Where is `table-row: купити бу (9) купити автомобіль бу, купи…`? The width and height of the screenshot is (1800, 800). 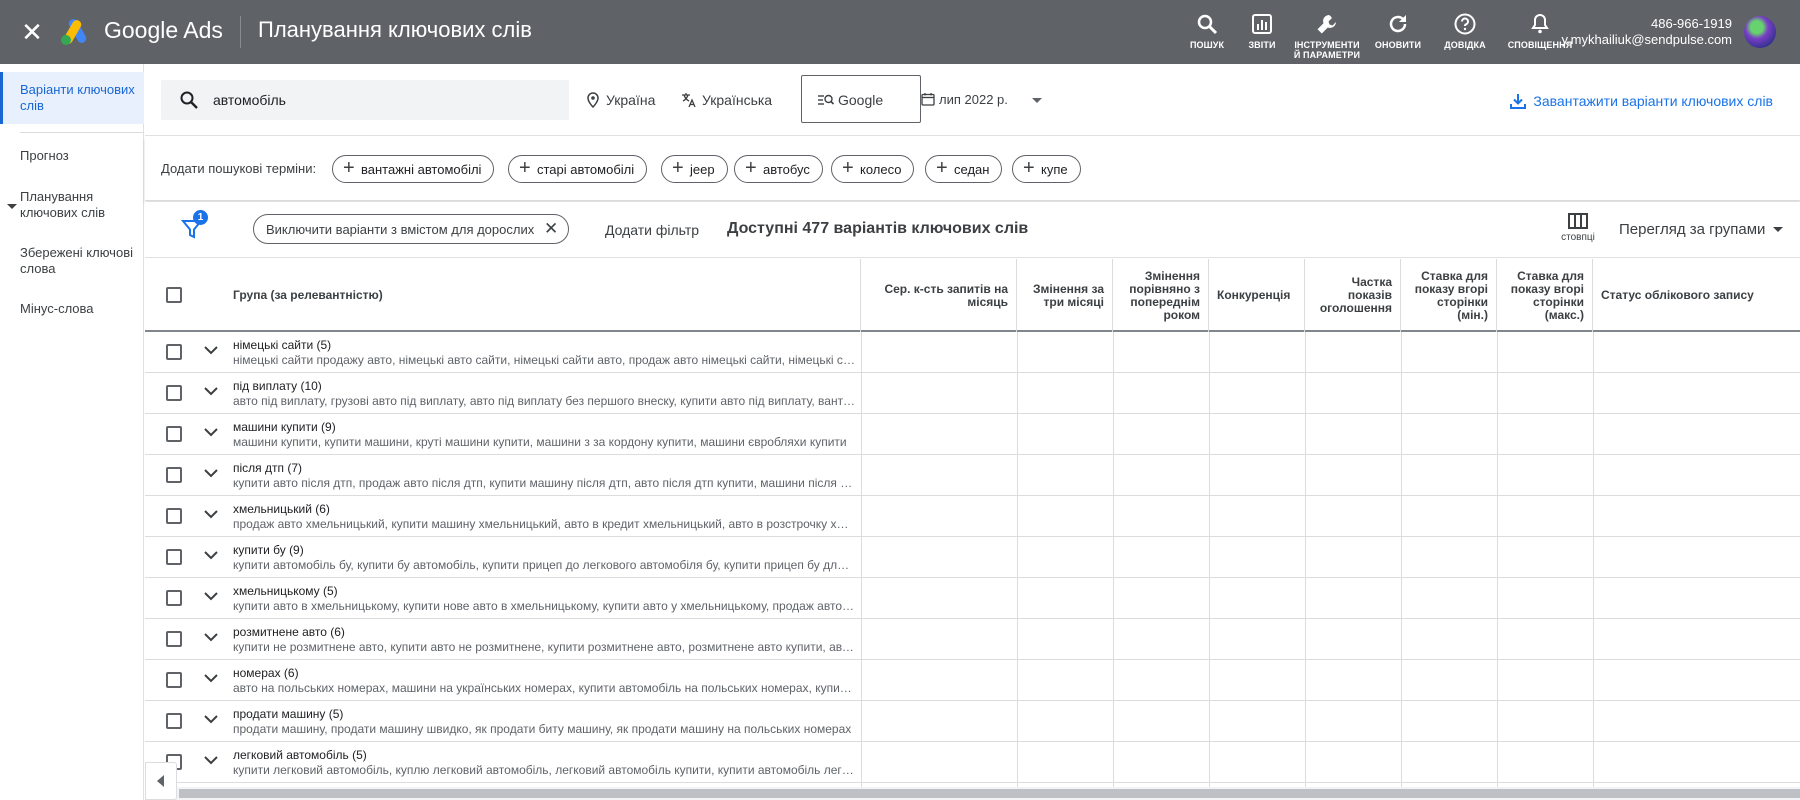
table-row: купити бу (9) купити автомобіль бу, купи… is located at coordinates (972, 557).